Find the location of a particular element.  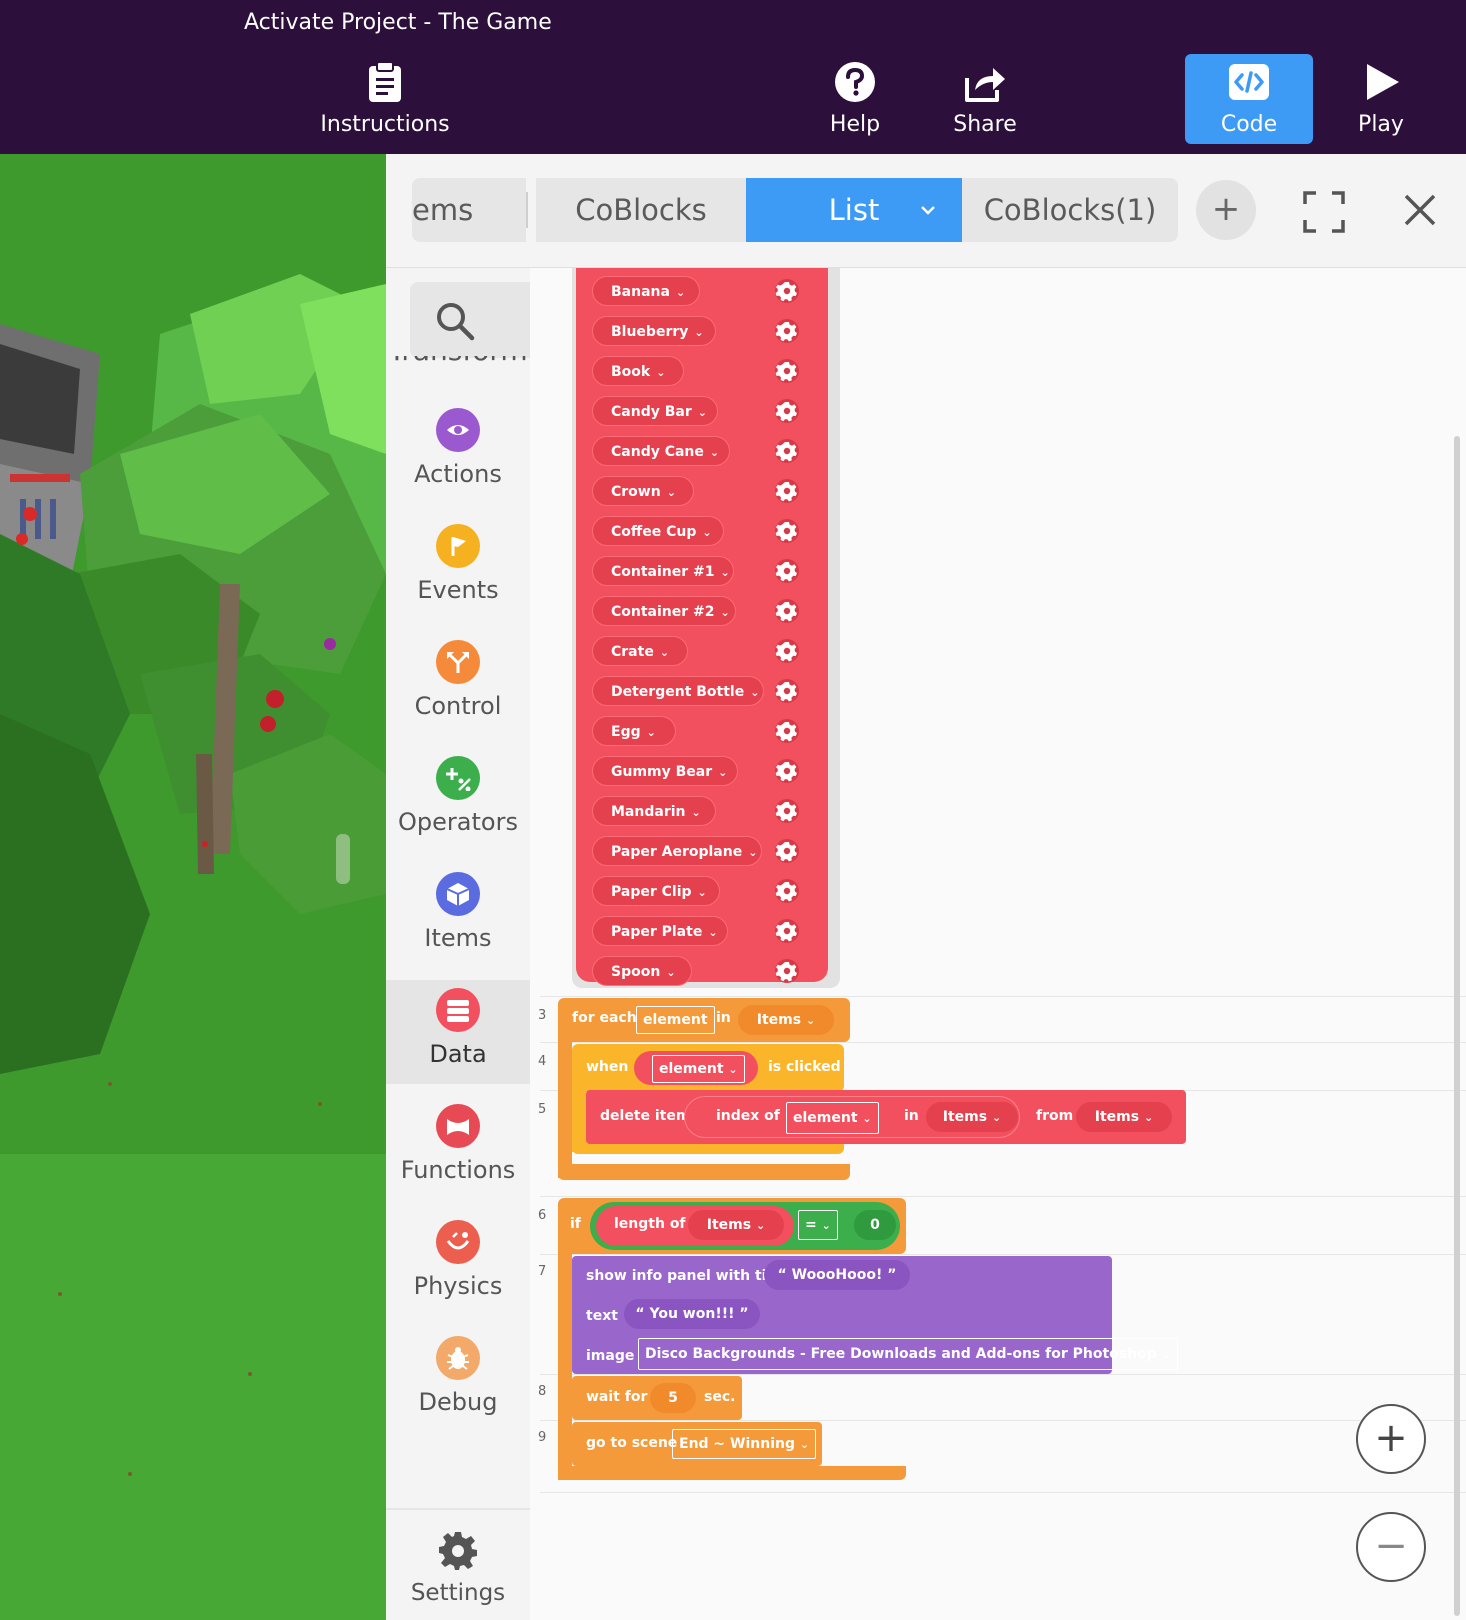

list-item-label: Candy Cane is located at coordinates (657, 452).